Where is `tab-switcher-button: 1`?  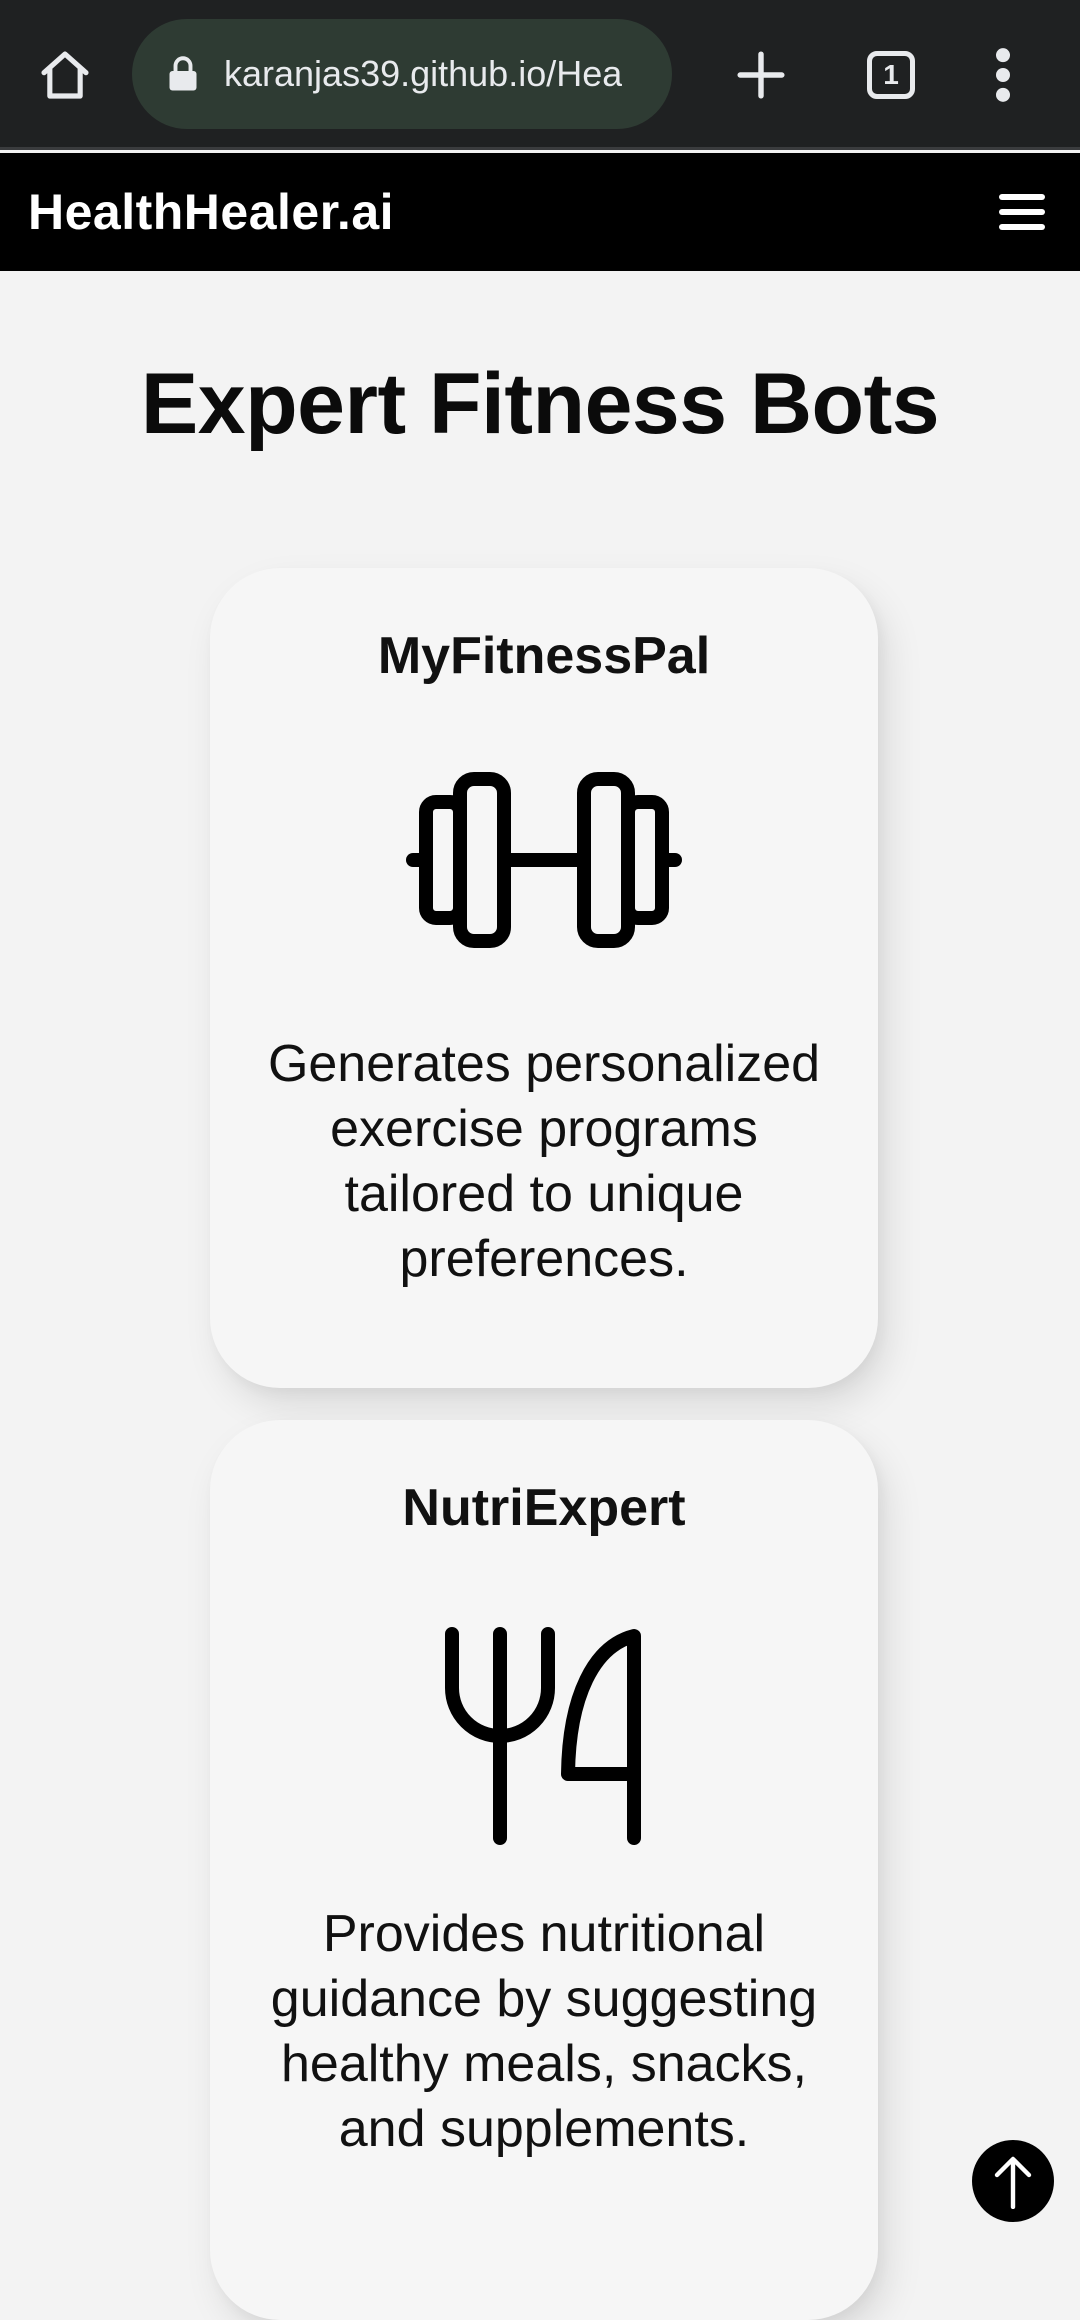
tab-switcher-button: 1 is located at coordinates (891, 75).